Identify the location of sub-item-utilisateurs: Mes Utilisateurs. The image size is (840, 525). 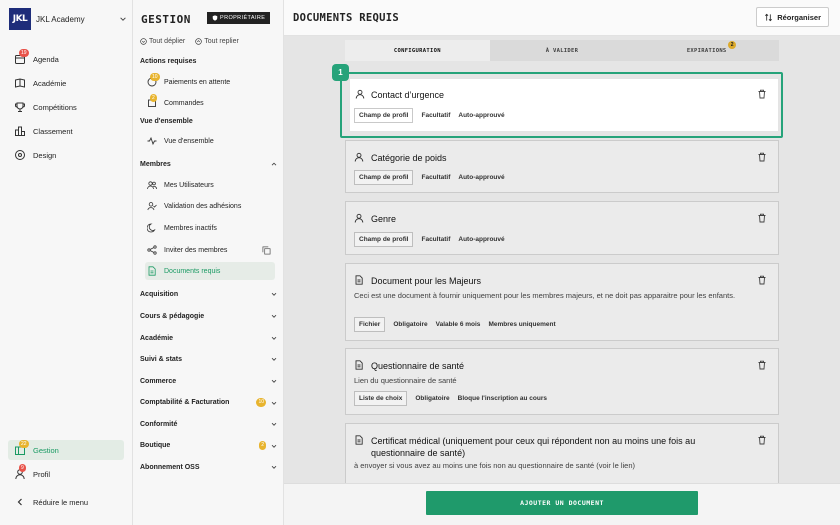
(210, 185).